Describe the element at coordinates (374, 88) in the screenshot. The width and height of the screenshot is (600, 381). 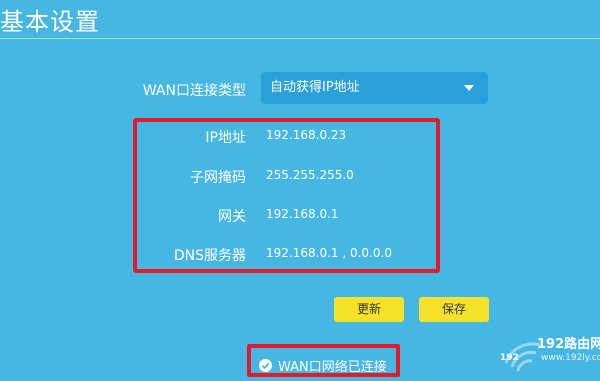
I see `wan-type-select: 自动获得IP地址` at that location.